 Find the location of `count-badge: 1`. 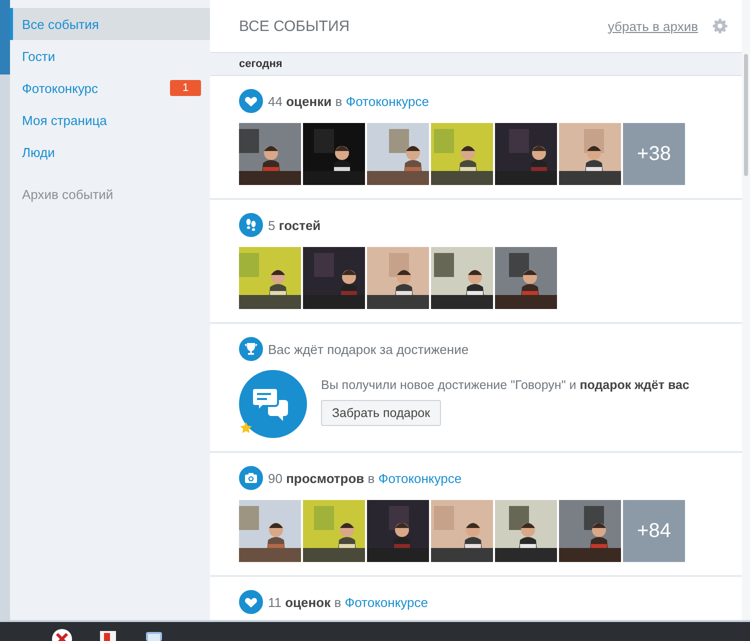

count-badge: 1 is located at coordinates (185, 88).